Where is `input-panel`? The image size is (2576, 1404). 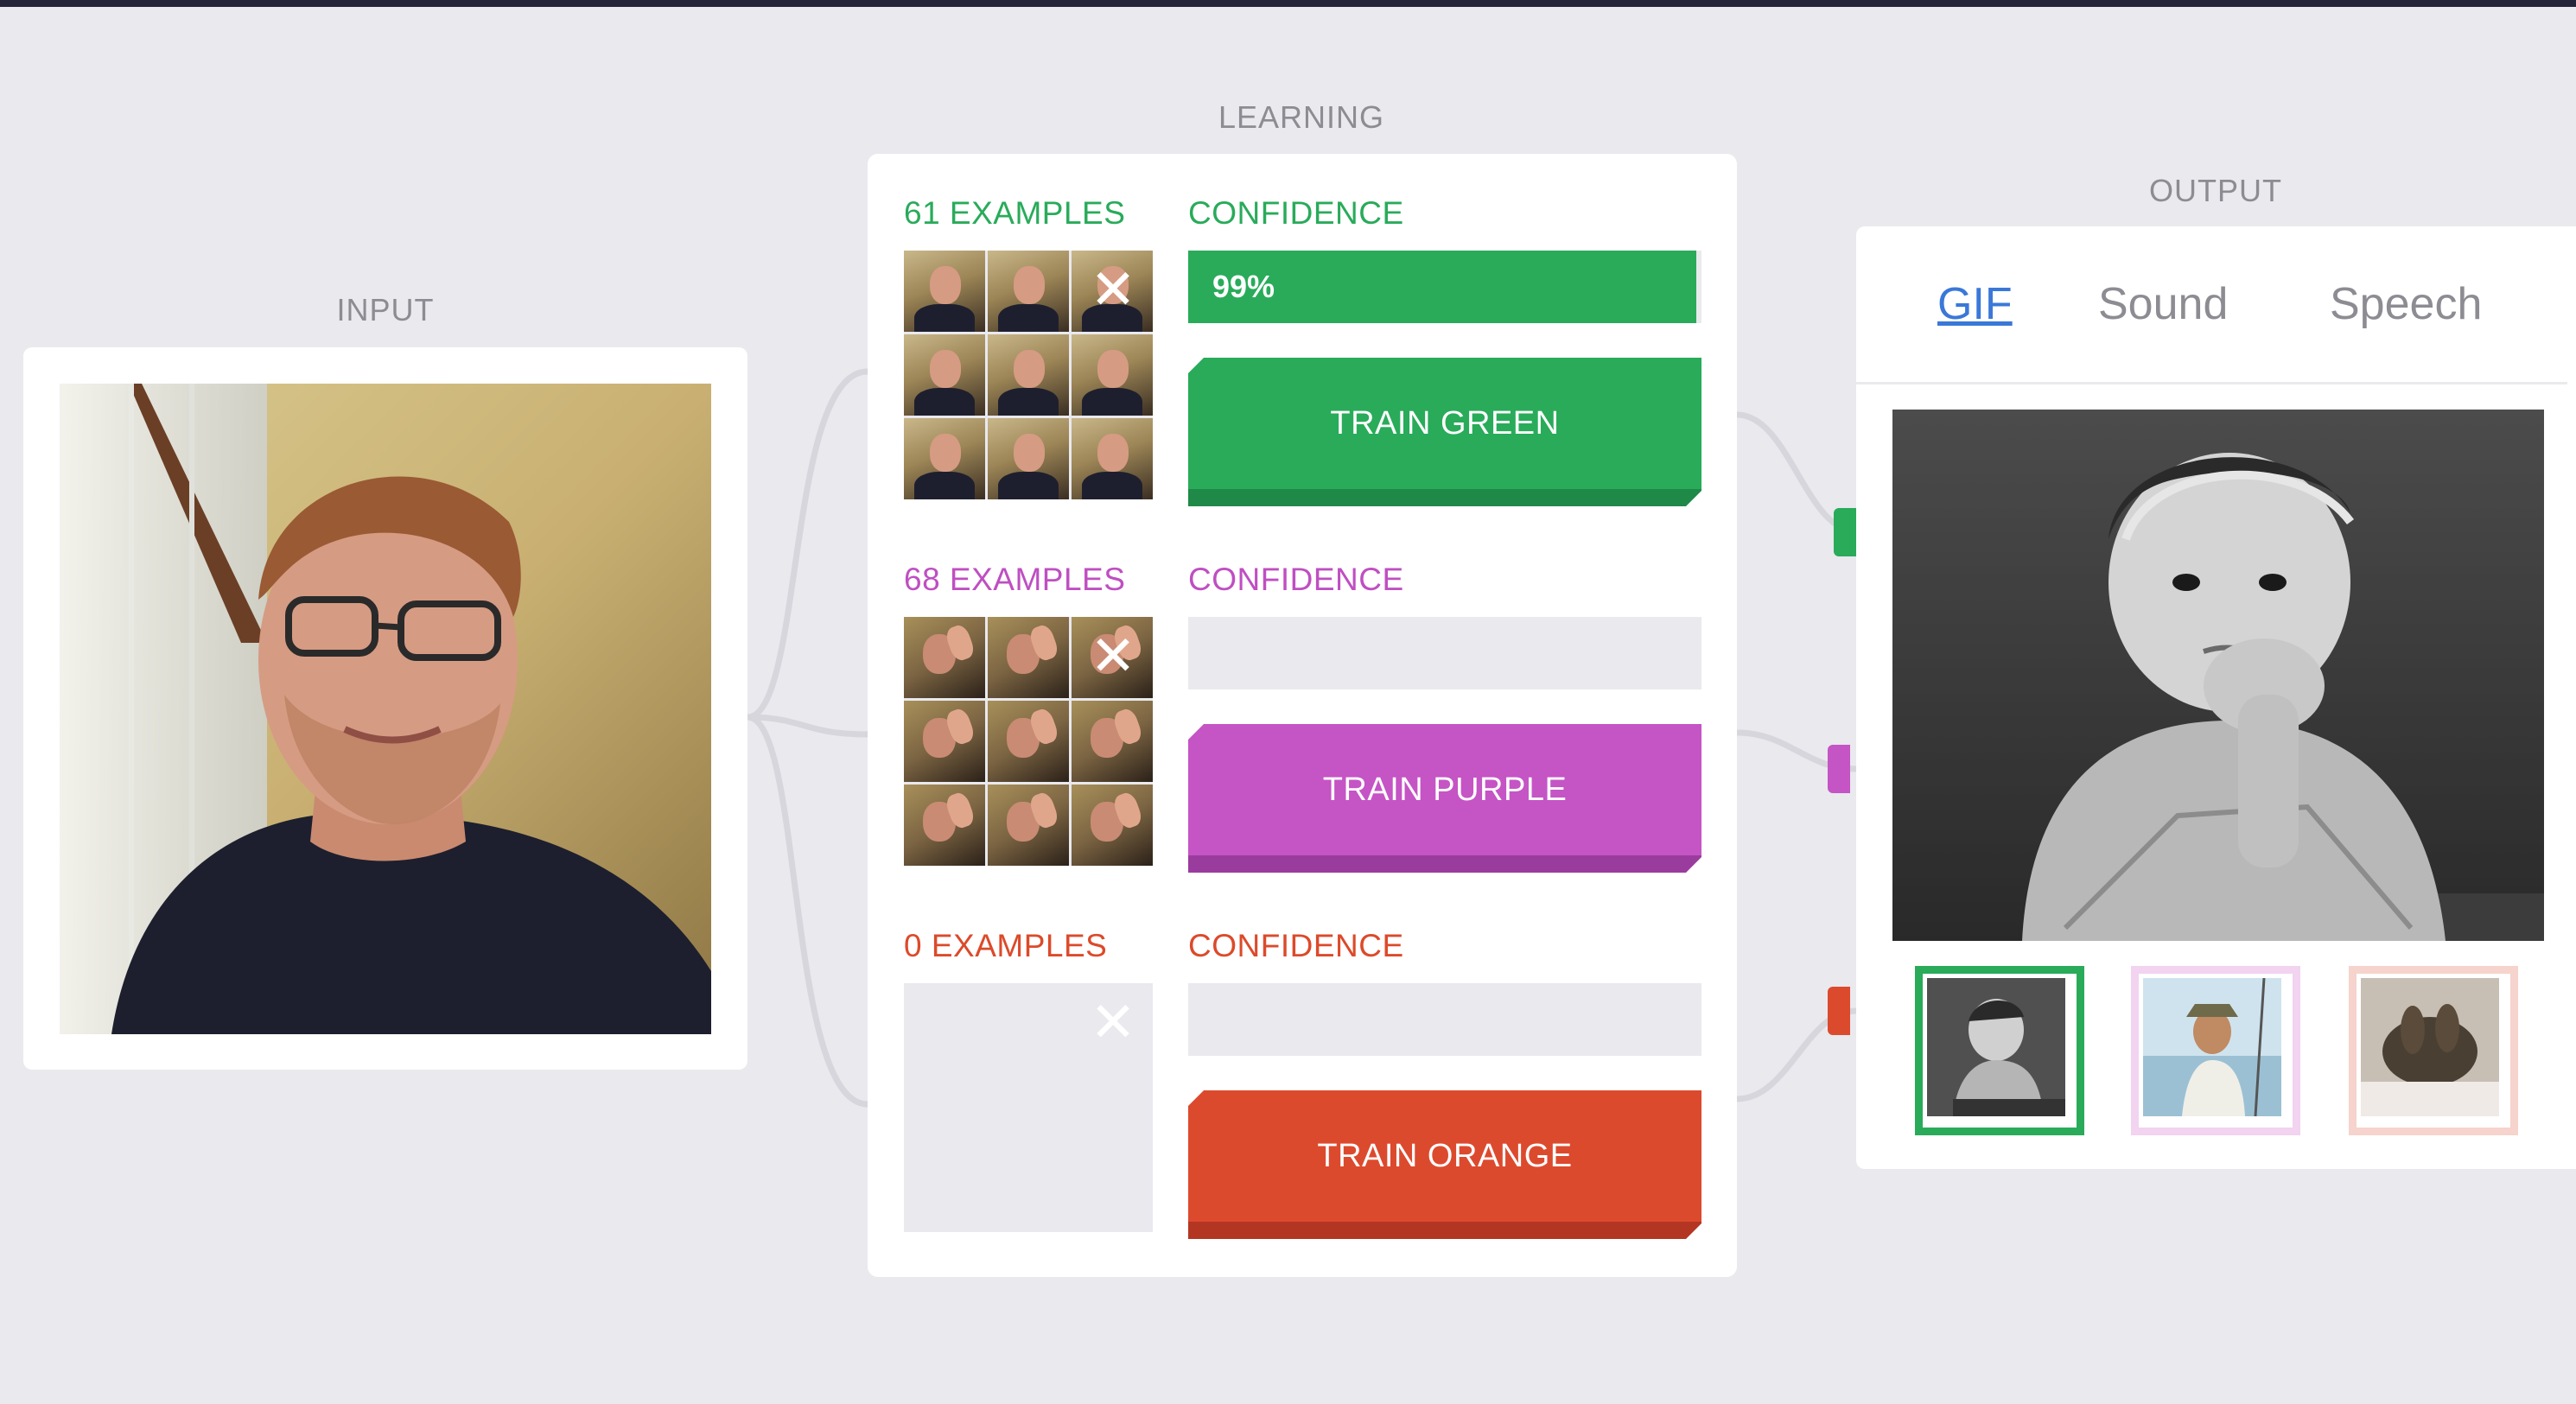
input-panel is located at coordinates (385, 708).